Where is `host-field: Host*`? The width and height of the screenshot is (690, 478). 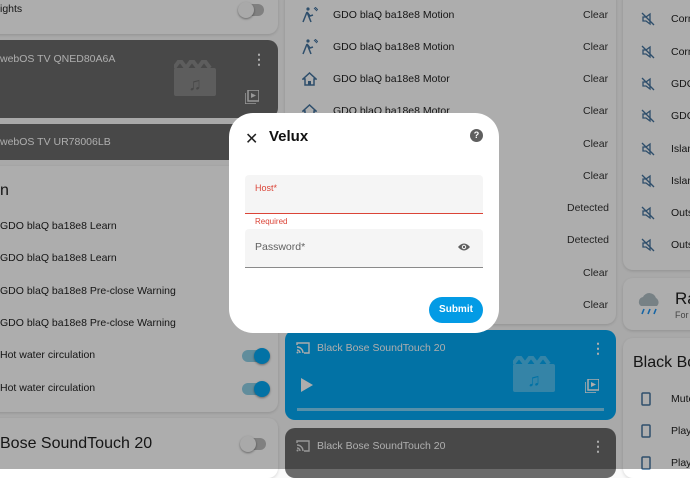 host-field: Host* is located at coordinates (364, 194).